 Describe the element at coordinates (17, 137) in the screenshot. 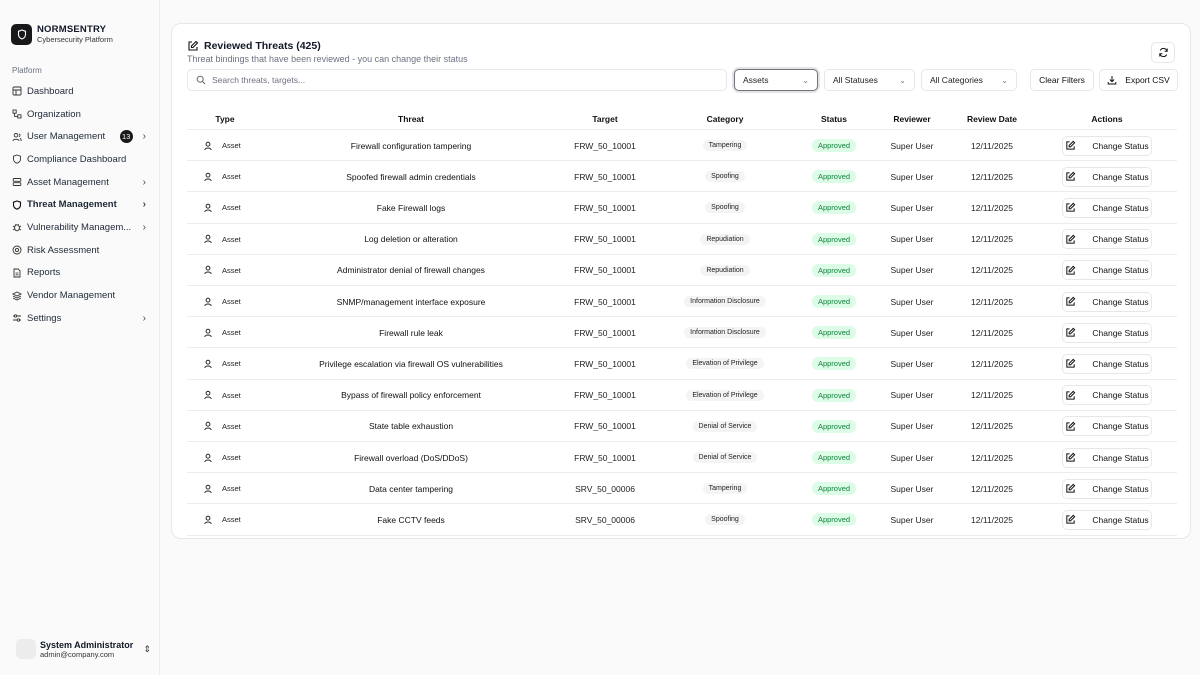

I see `users-icon` at that location.